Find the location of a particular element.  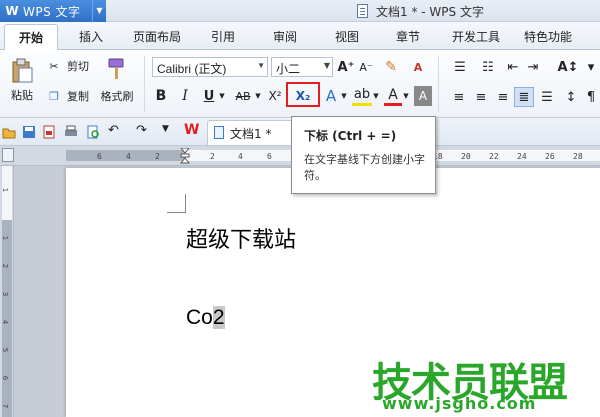

ruler-margin-top is located at coordinates (7, 193).